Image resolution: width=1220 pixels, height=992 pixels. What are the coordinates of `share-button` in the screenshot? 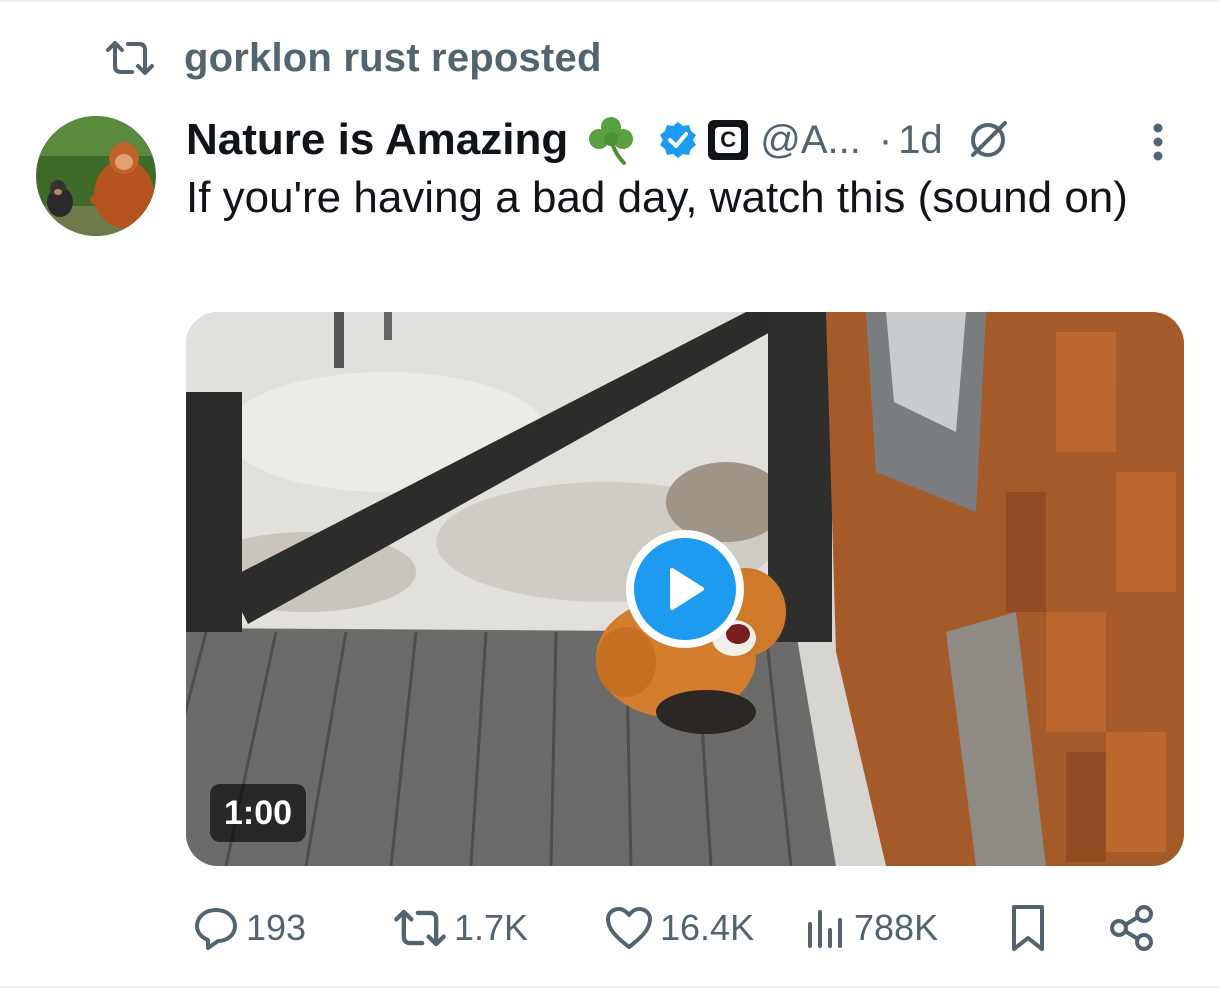 It's located at (1132, 928).